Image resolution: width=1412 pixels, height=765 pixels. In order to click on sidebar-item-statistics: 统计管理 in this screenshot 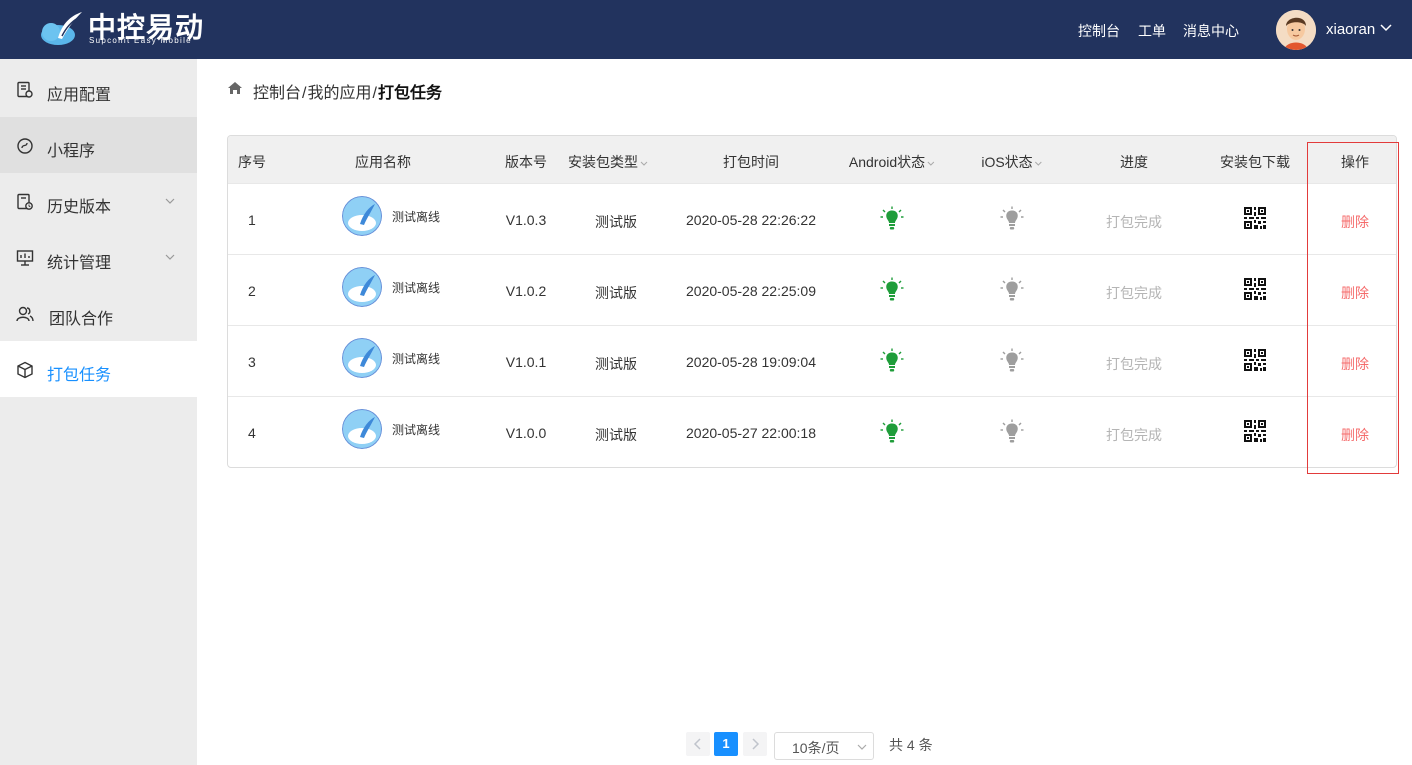, I will do `click(98, 257)`.